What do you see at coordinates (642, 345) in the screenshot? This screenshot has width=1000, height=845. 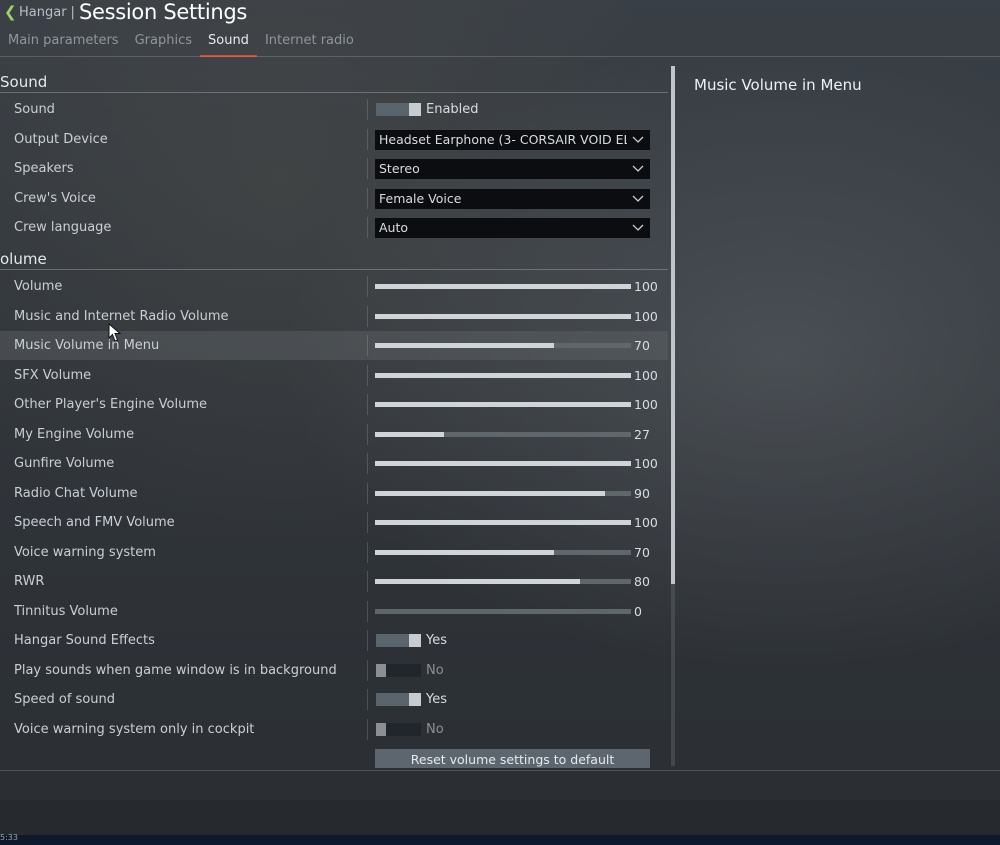 I see `music-volume-in-menu-value: 70` at bounding box center [642, 345].